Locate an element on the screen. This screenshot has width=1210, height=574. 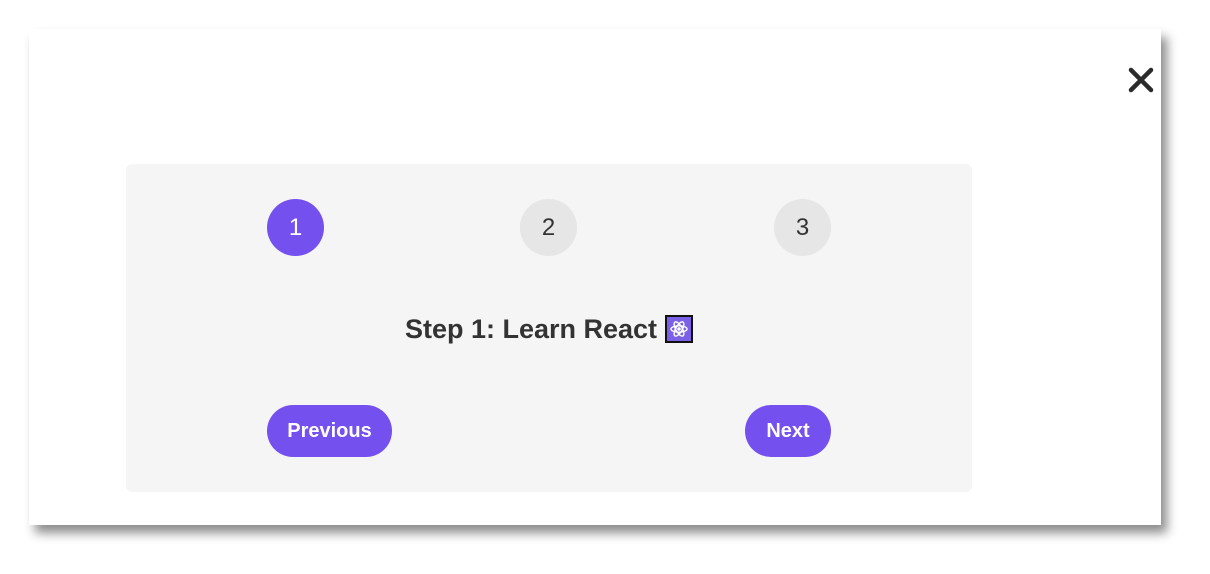
step-title: Step 1: Learn React is located at coordinates (531, 329).